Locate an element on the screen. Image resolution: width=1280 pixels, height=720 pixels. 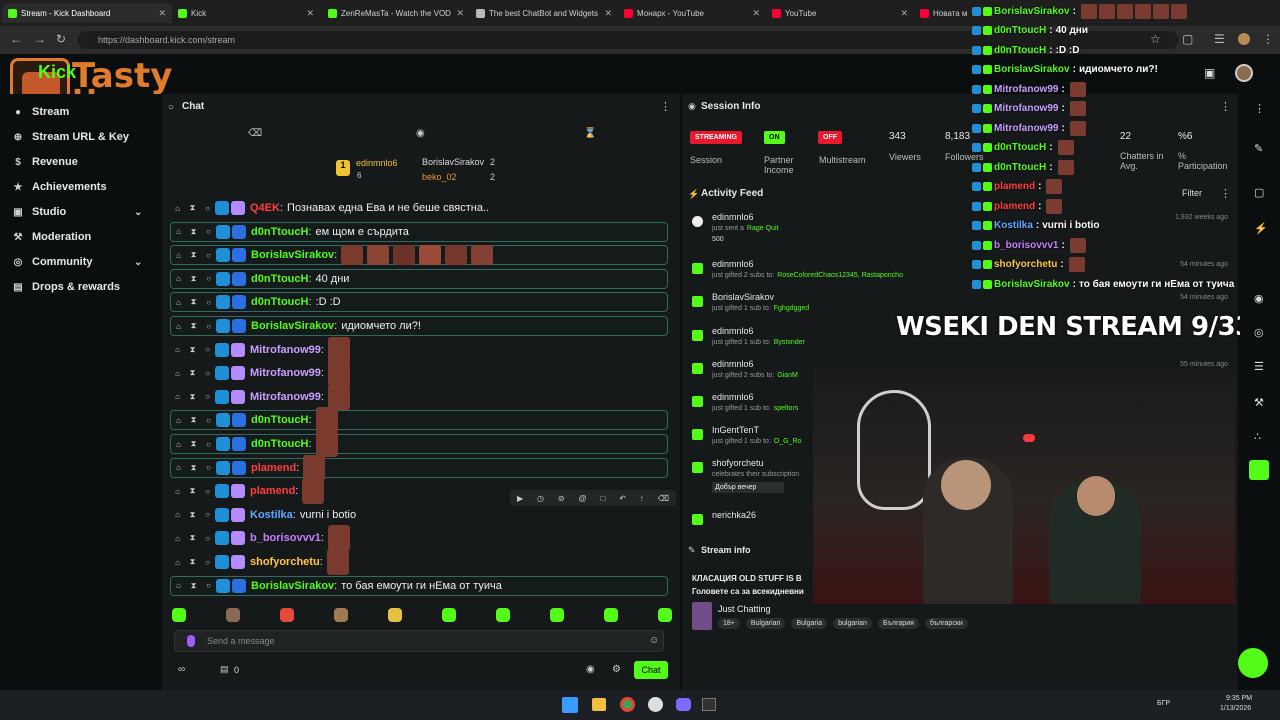
chat-message: ⌂ ⧗ ○ Kostilka: vurni i botio is located at coordinates (419, 515).